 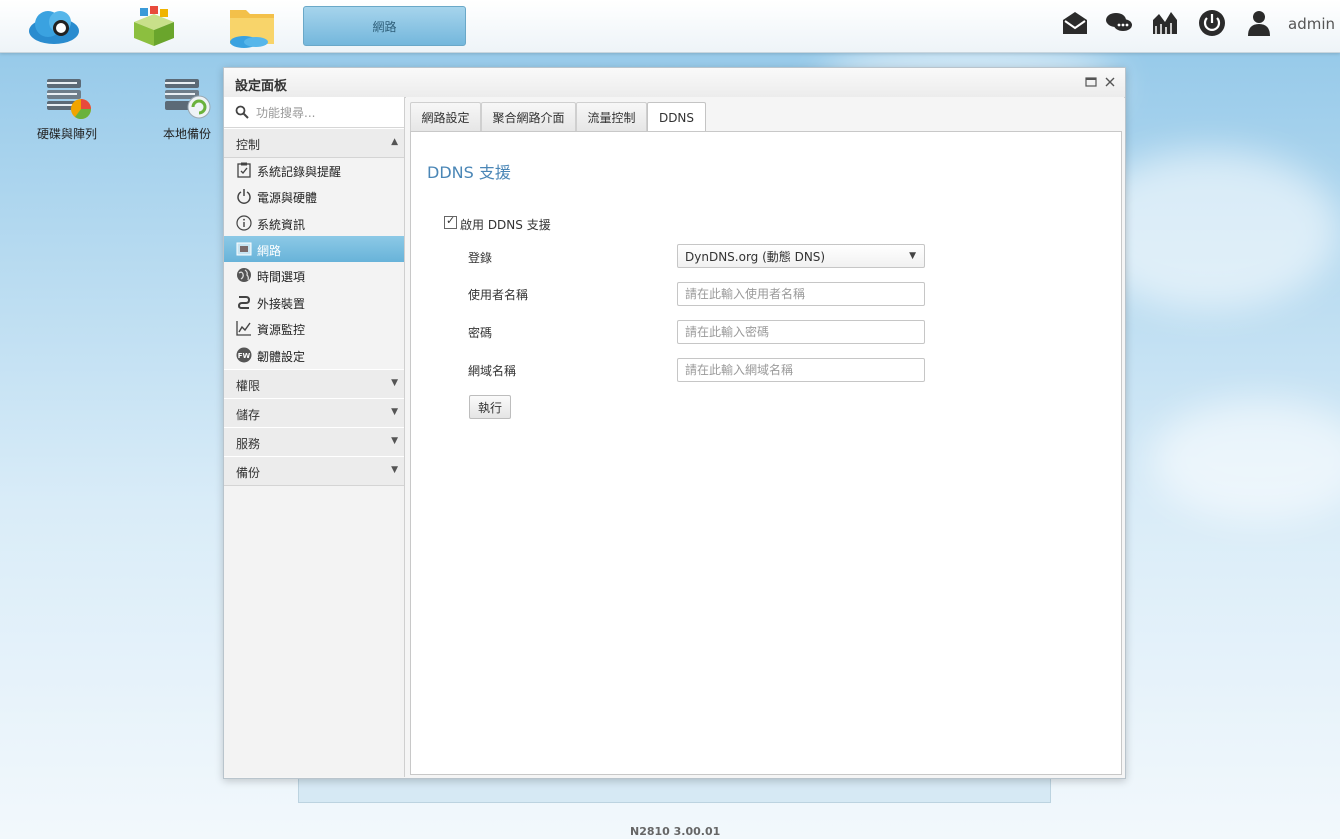 What do you see at coordinates (675, 831) in the screenshot?
I see `version-text: N2810 3.00.01` at bounding box center [675, 831].